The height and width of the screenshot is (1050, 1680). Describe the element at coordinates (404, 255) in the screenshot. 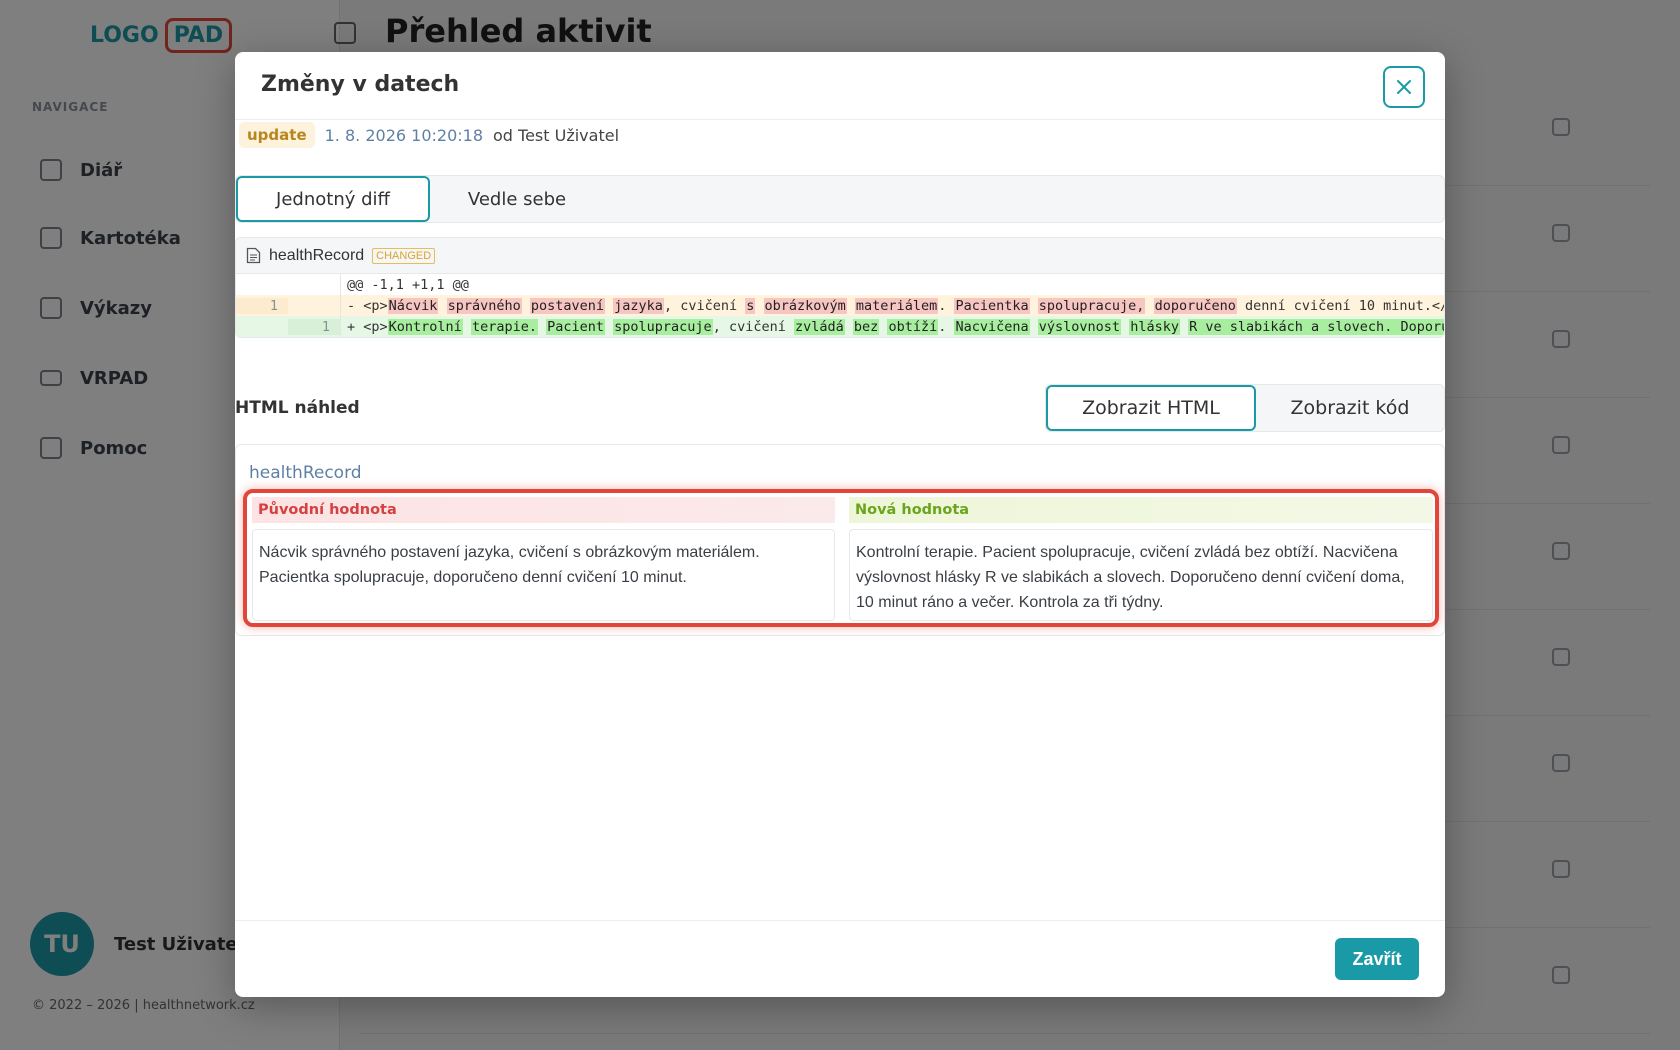

I see `diff-status-badge: CHANGED` at that location.